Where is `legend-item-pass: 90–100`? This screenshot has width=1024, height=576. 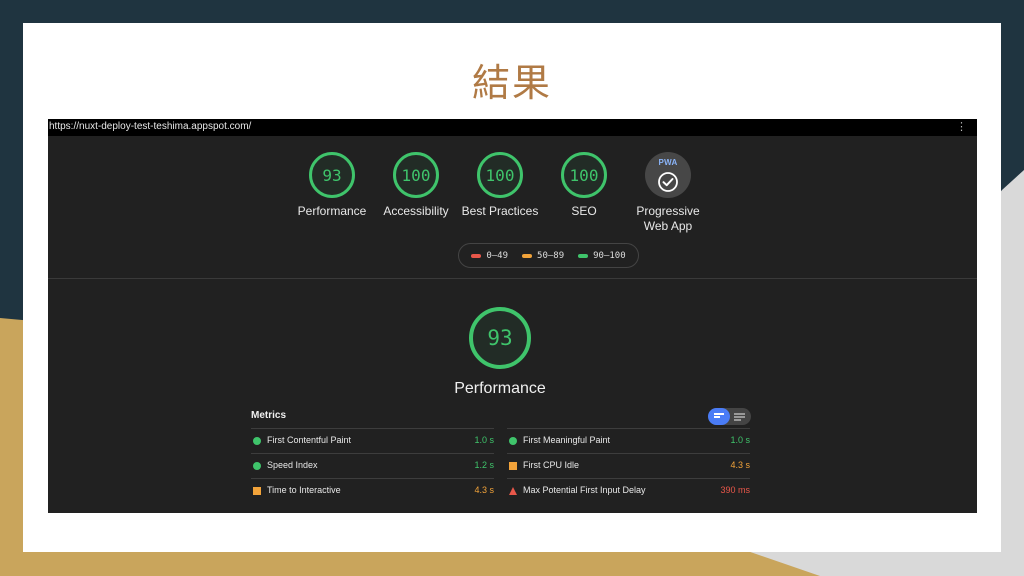 legend-item-pass: 90–100 is located at coordinates (602, 256).